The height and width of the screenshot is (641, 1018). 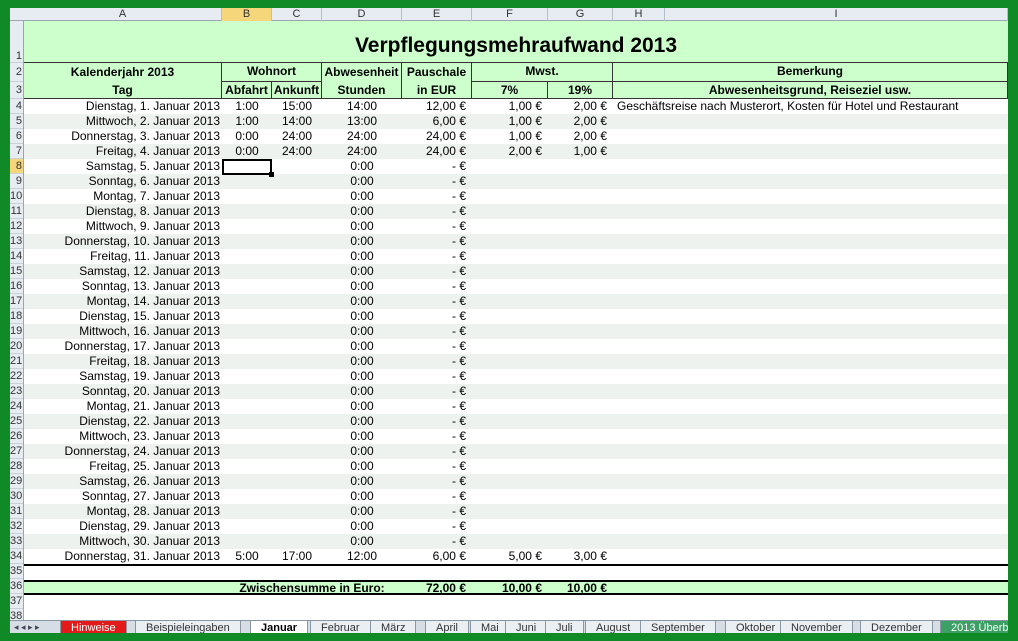 I want to click on stunden-cell: 14:00, so click(x=362, y=106).